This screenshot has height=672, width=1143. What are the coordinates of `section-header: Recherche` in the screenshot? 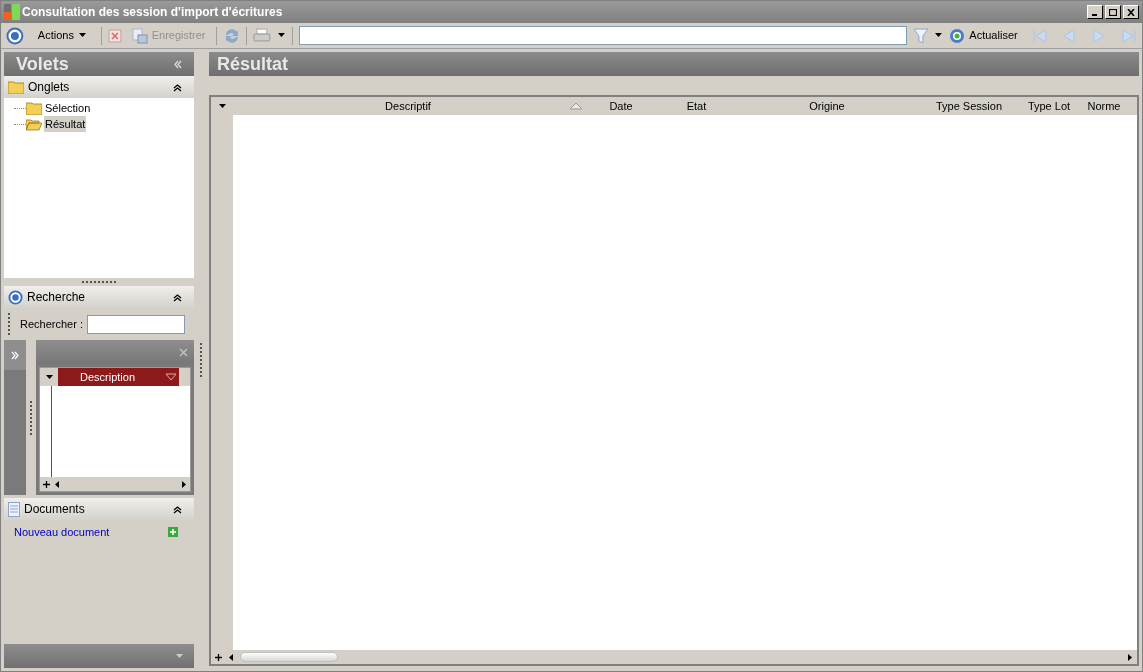 It's located at (99, 297).